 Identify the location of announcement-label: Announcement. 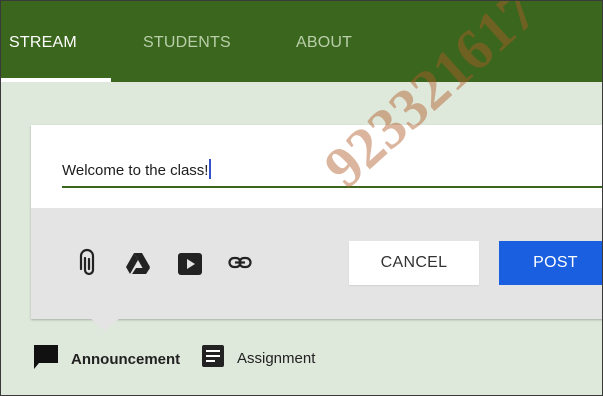
(126, 359).